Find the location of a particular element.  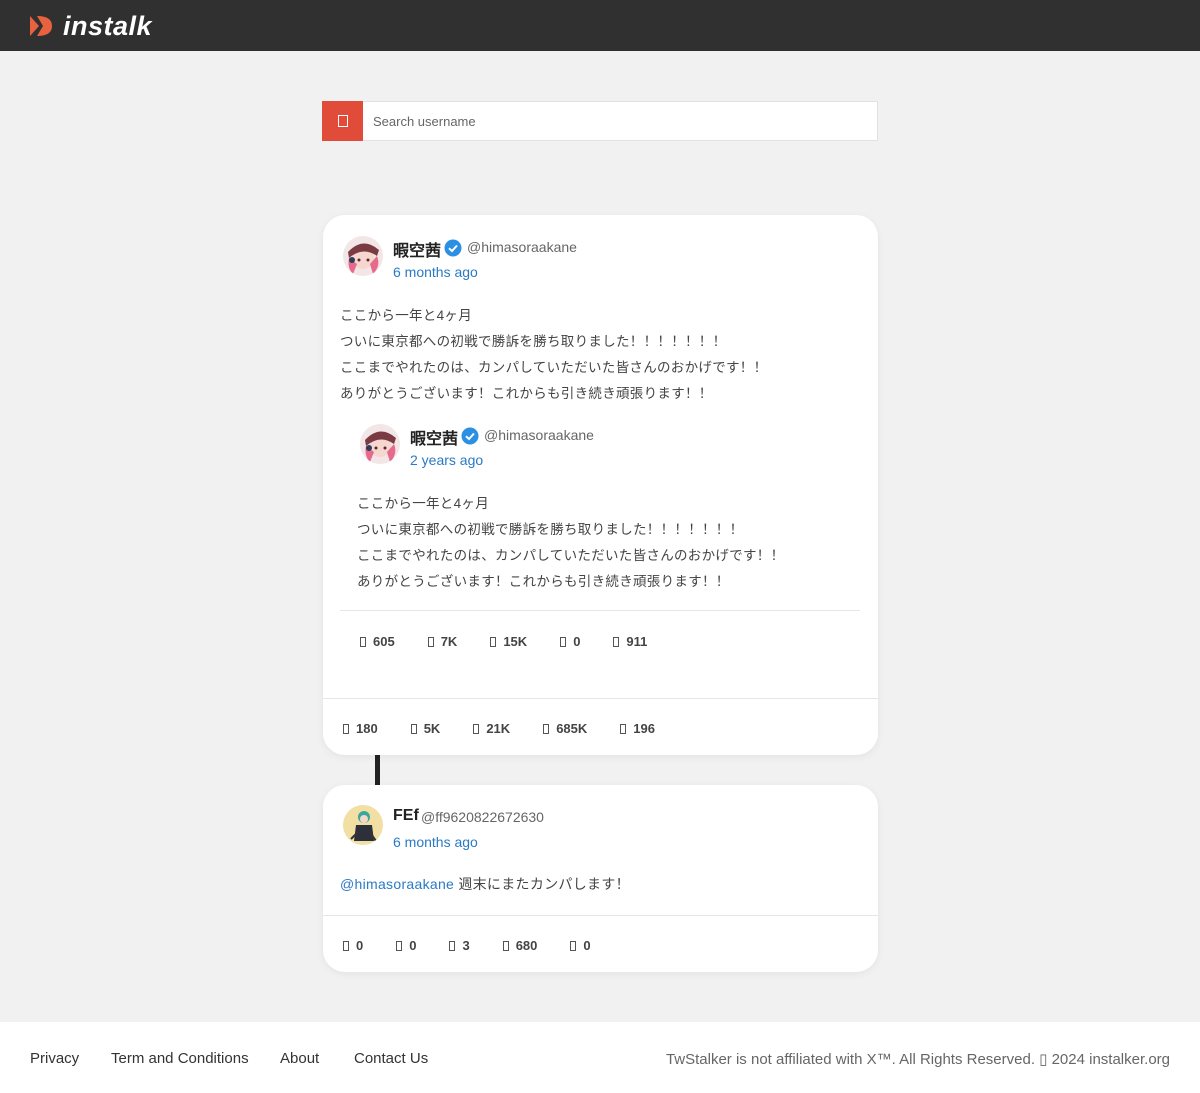

tweet-stats: 0 0 3 680 0 is located at coordinates (467, 945).